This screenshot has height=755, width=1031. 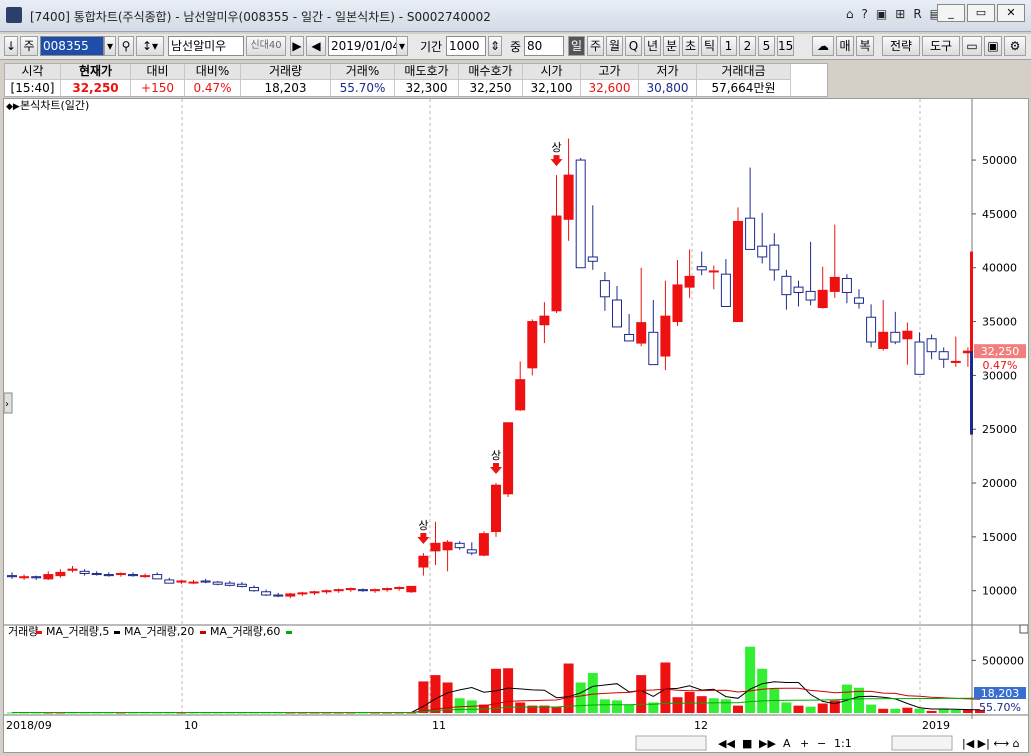 I want to click on interval-button-1: 주, so click(x=595, y=46).